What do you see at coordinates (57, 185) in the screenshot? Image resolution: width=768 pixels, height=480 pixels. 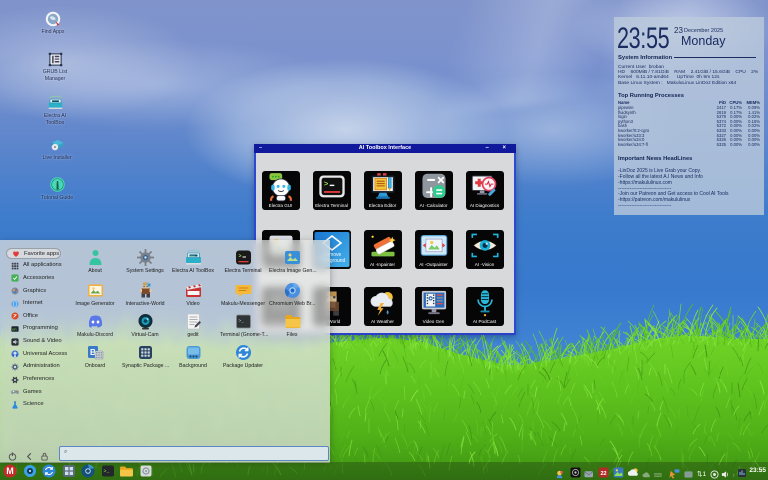 I see `svg-text: i` at bounding box center [57, 185].